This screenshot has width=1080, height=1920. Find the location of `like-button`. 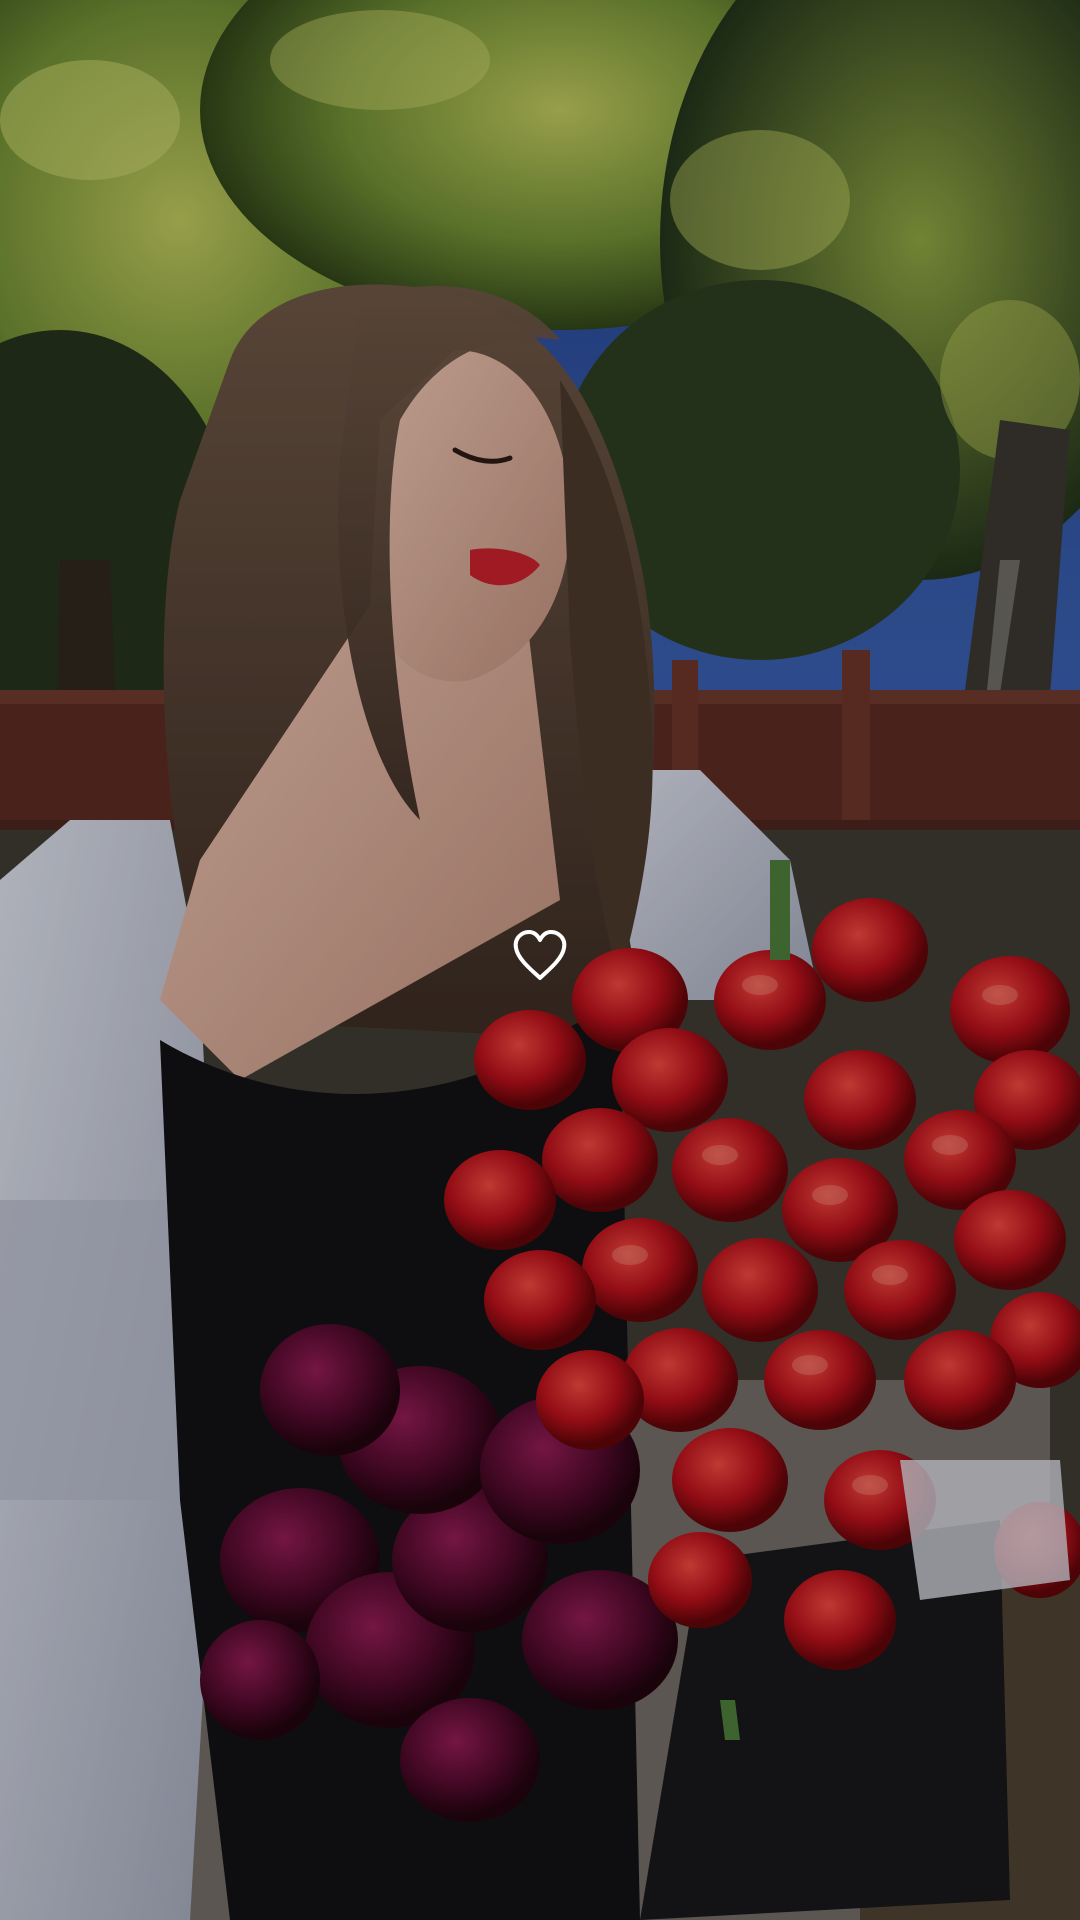

like-button is located at coordinates (540, 956).